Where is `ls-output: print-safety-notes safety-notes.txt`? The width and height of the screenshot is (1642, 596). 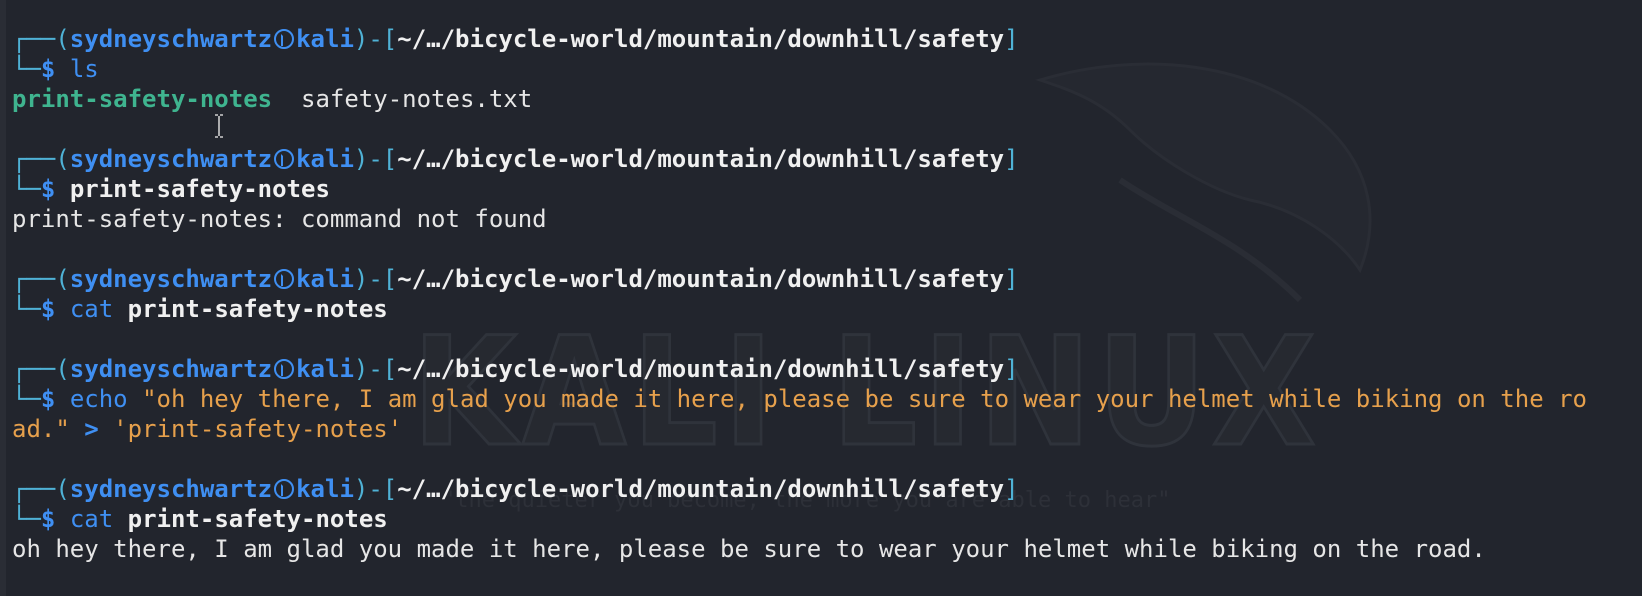
ls-output: print-safety-notes safety-notes.txt is located at coordinates (272, 99).